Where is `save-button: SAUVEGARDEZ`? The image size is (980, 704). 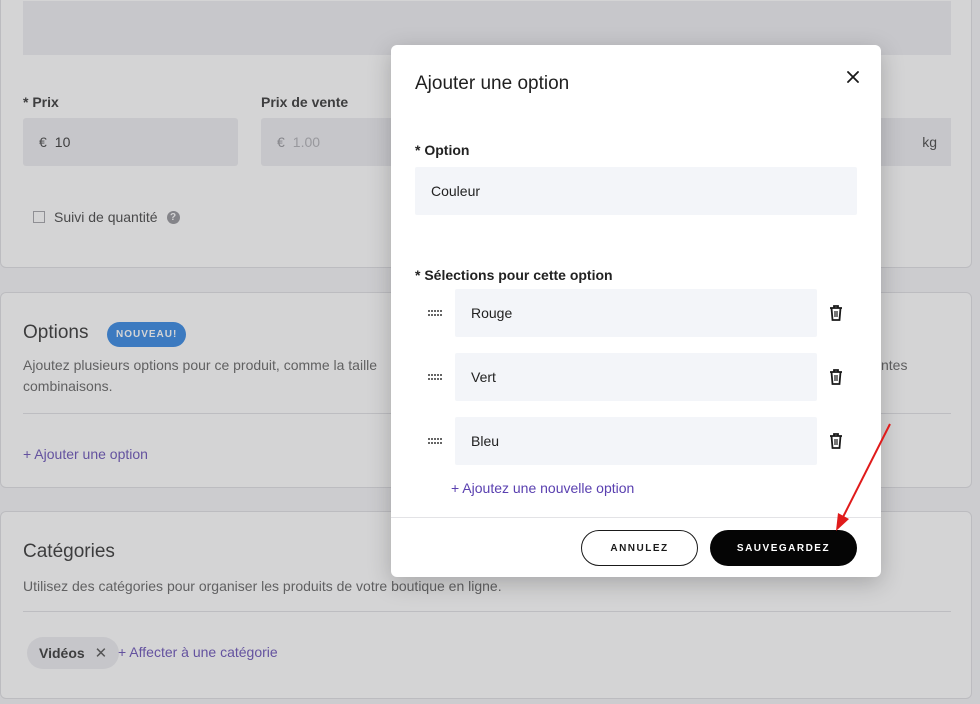 save-button: SAUVEGARDEZ is located at coordinates (783, 548).